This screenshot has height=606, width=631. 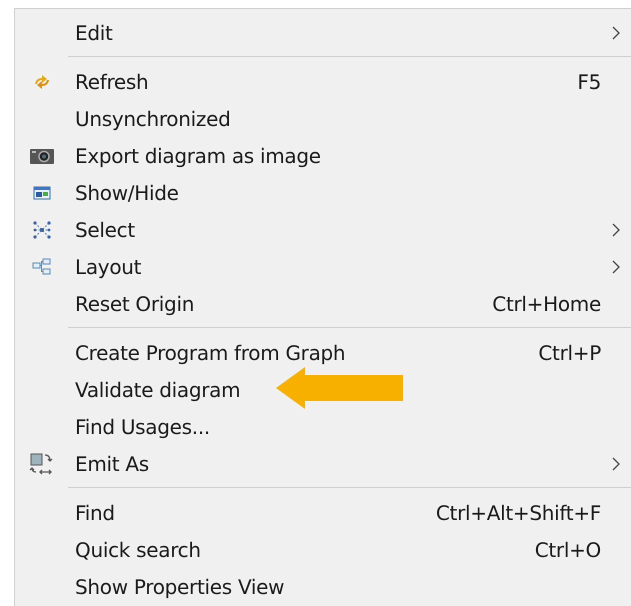 What do you see at coordinates (334, 156) in the screenshot?
I see `menu-item: Export diagram as image` at bounding box center [334, 156].